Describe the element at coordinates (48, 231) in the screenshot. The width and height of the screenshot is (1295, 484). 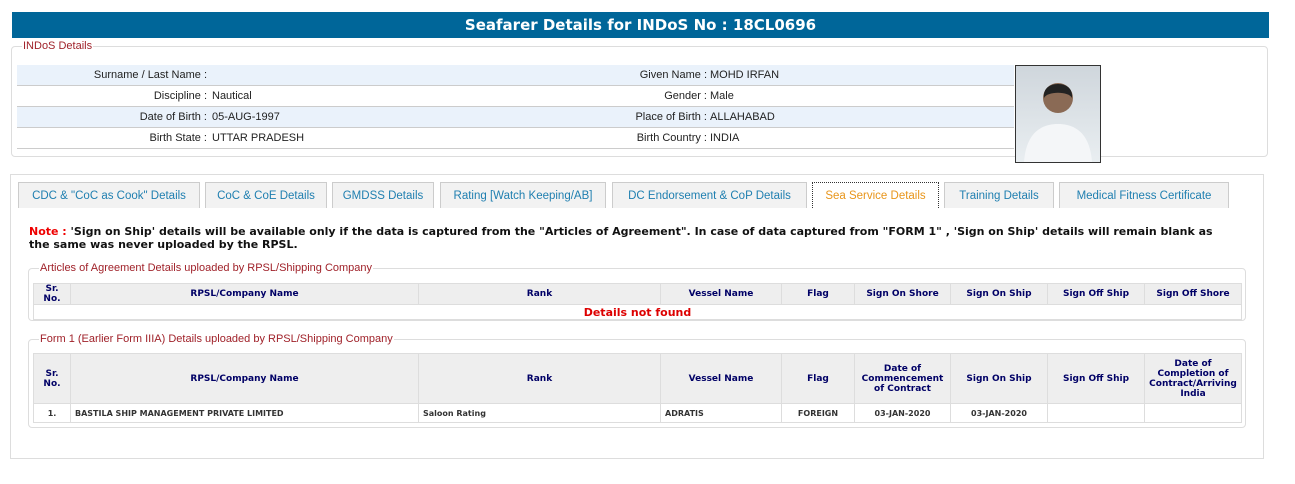
I see `note-prefix: Note :` at that location.